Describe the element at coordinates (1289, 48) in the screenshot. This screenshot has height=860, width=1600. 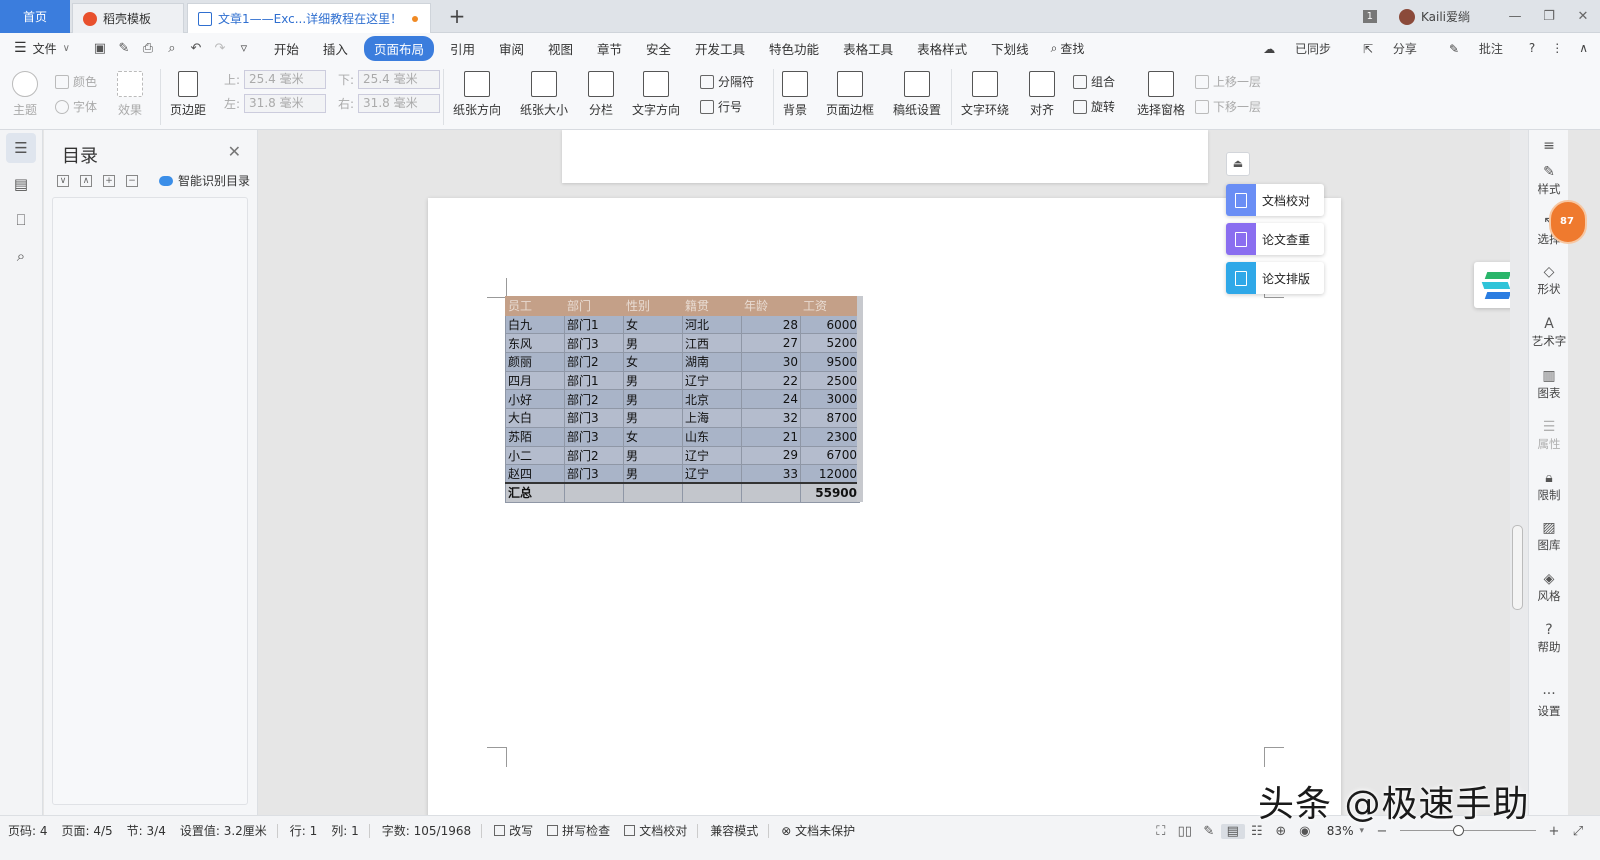
I see `sync-status: ☁ 已同步` at that location.